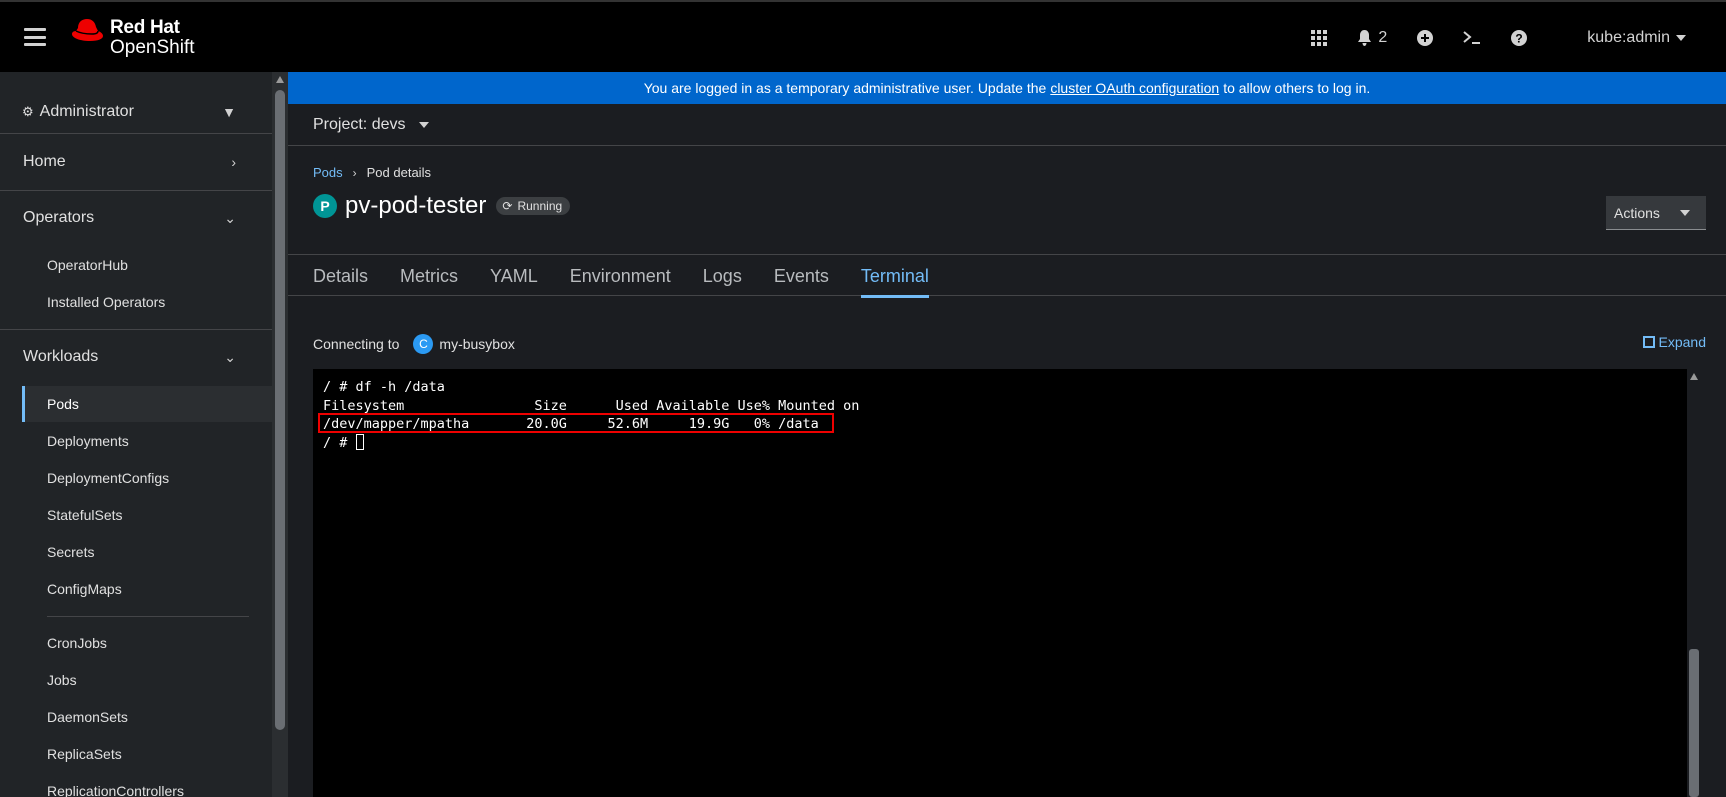 The height and width of the screenshot is (797, 1726). Describe the element at coordinates (1694, 583) in the screenshot. I see `terminal-scrollbar` at that location.